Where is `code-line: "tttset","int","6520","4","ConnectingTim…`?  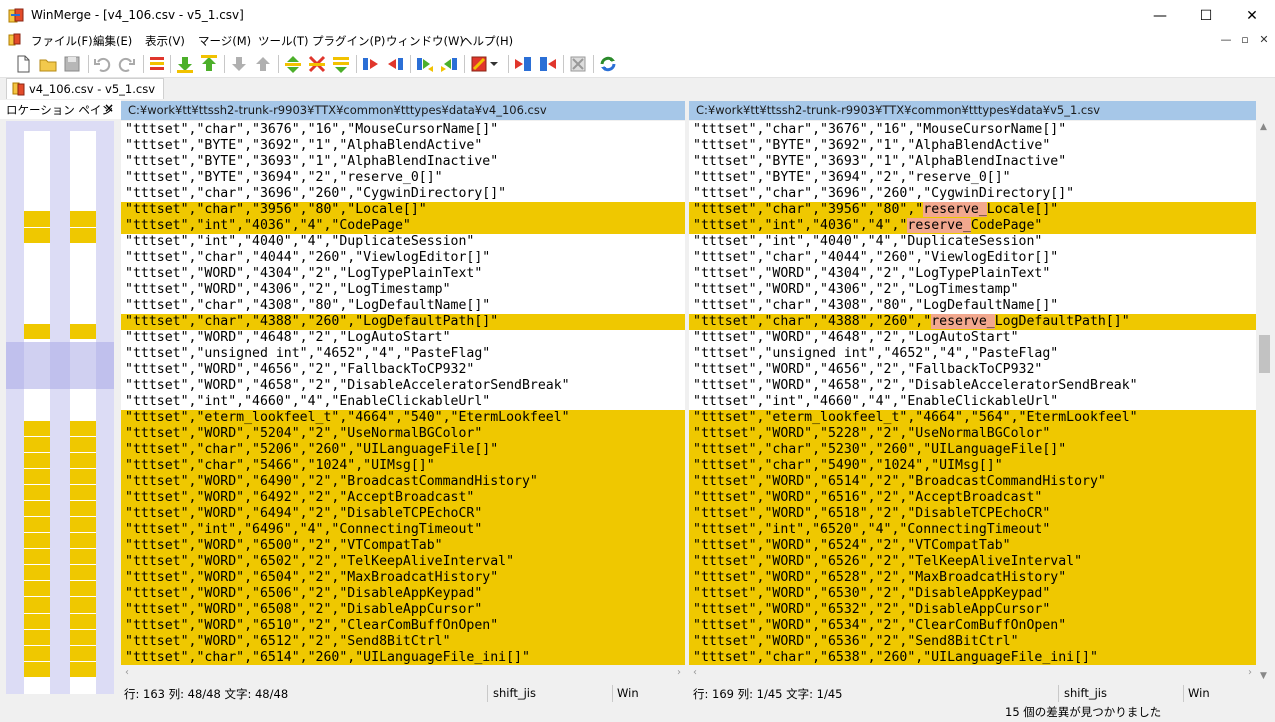
code-line: "tttset","int","6520","4","ConnectingTim… is located at coordinates (972, 530).